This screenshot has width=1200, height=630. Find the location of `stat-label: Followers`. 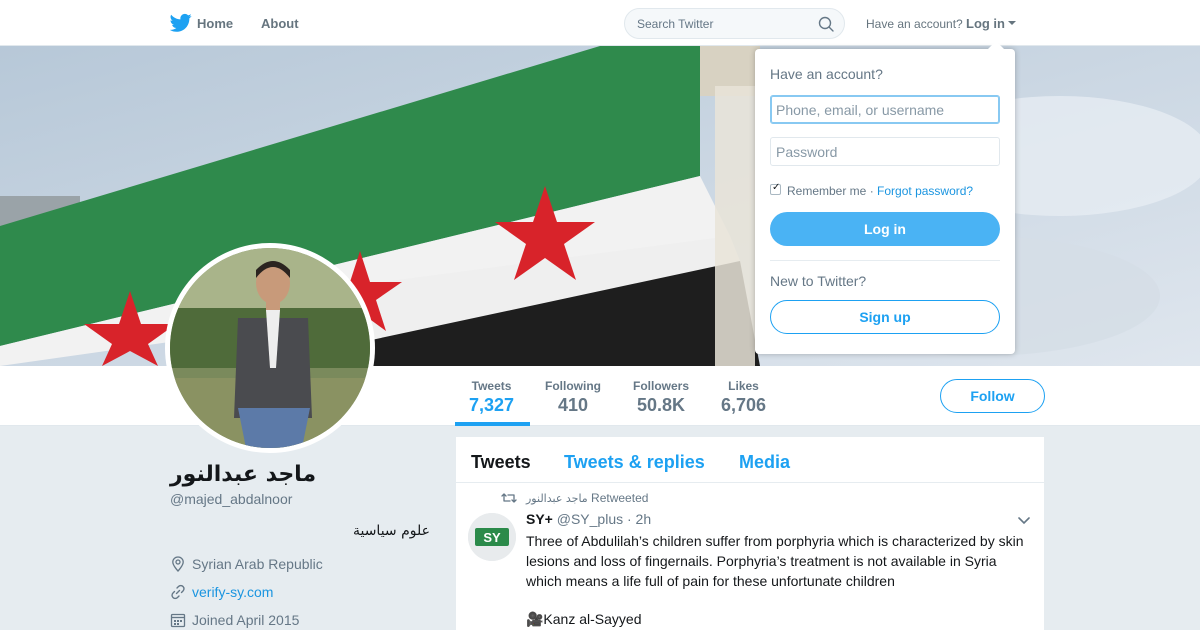

stat-label: Followers is located at coordinates (661, 386).